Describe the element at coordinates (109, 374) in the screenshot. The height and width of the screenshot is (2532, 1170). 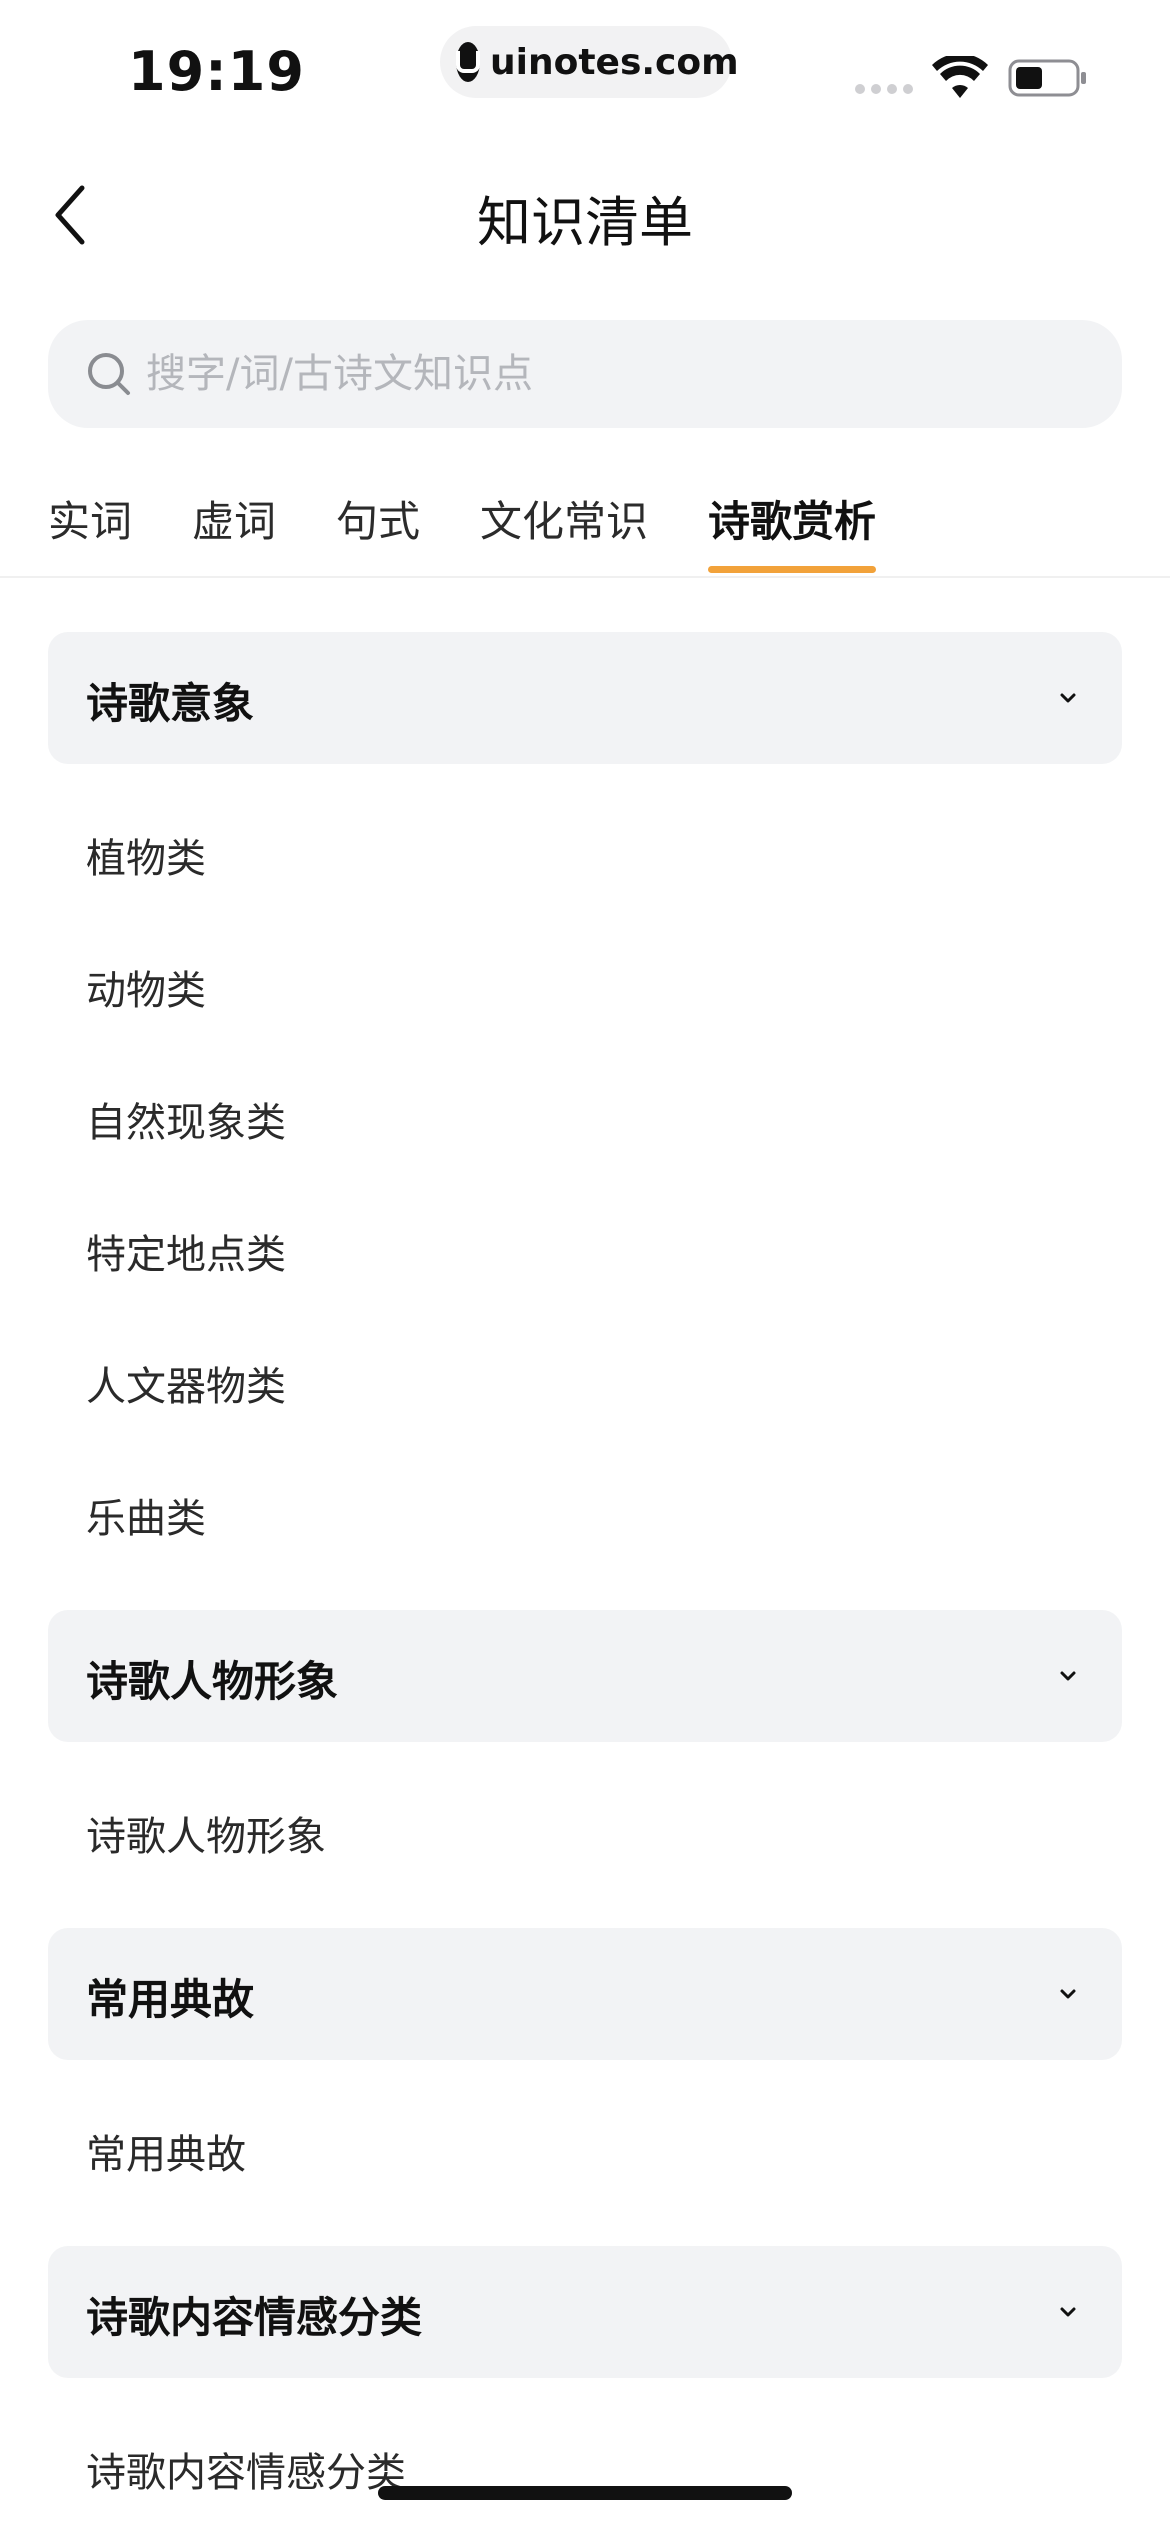
I see `search-icon` at that location.